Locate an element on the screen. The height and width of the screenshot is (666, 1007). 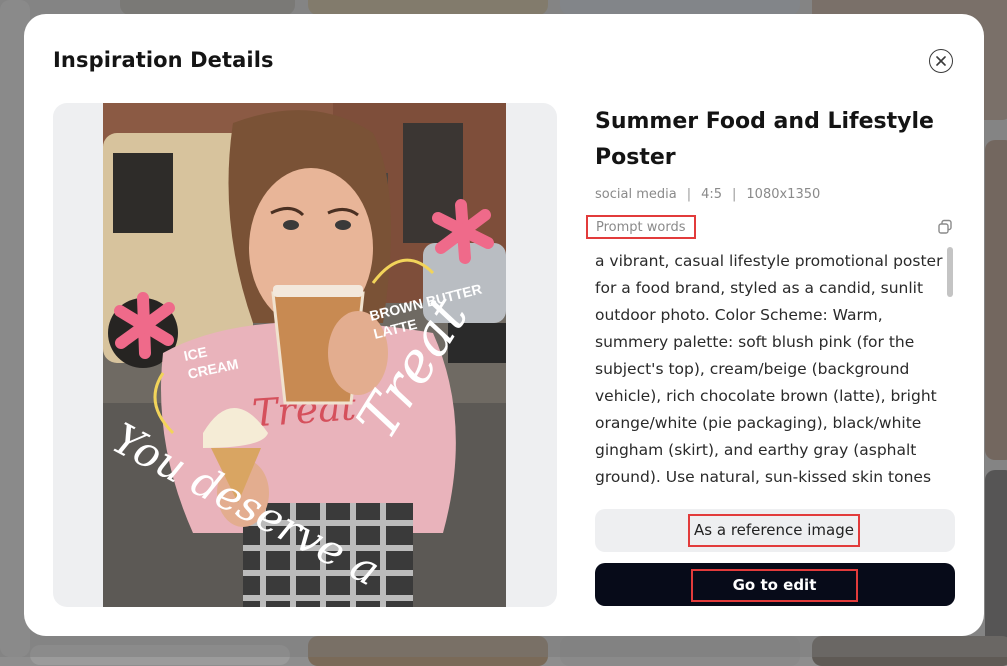
copy-prompt-button is located at coordinates (945, 227).